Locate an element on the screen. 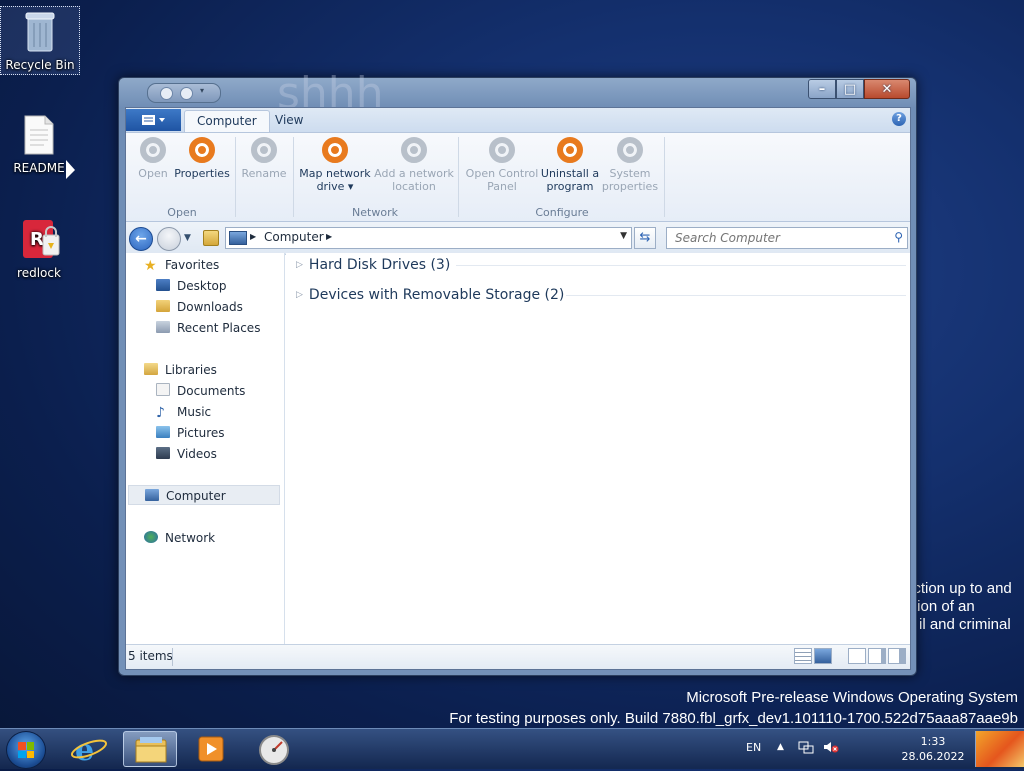 This screenshot has width=1024, height=771. details-pane-layout-icon is located at coordinates (897, 656).